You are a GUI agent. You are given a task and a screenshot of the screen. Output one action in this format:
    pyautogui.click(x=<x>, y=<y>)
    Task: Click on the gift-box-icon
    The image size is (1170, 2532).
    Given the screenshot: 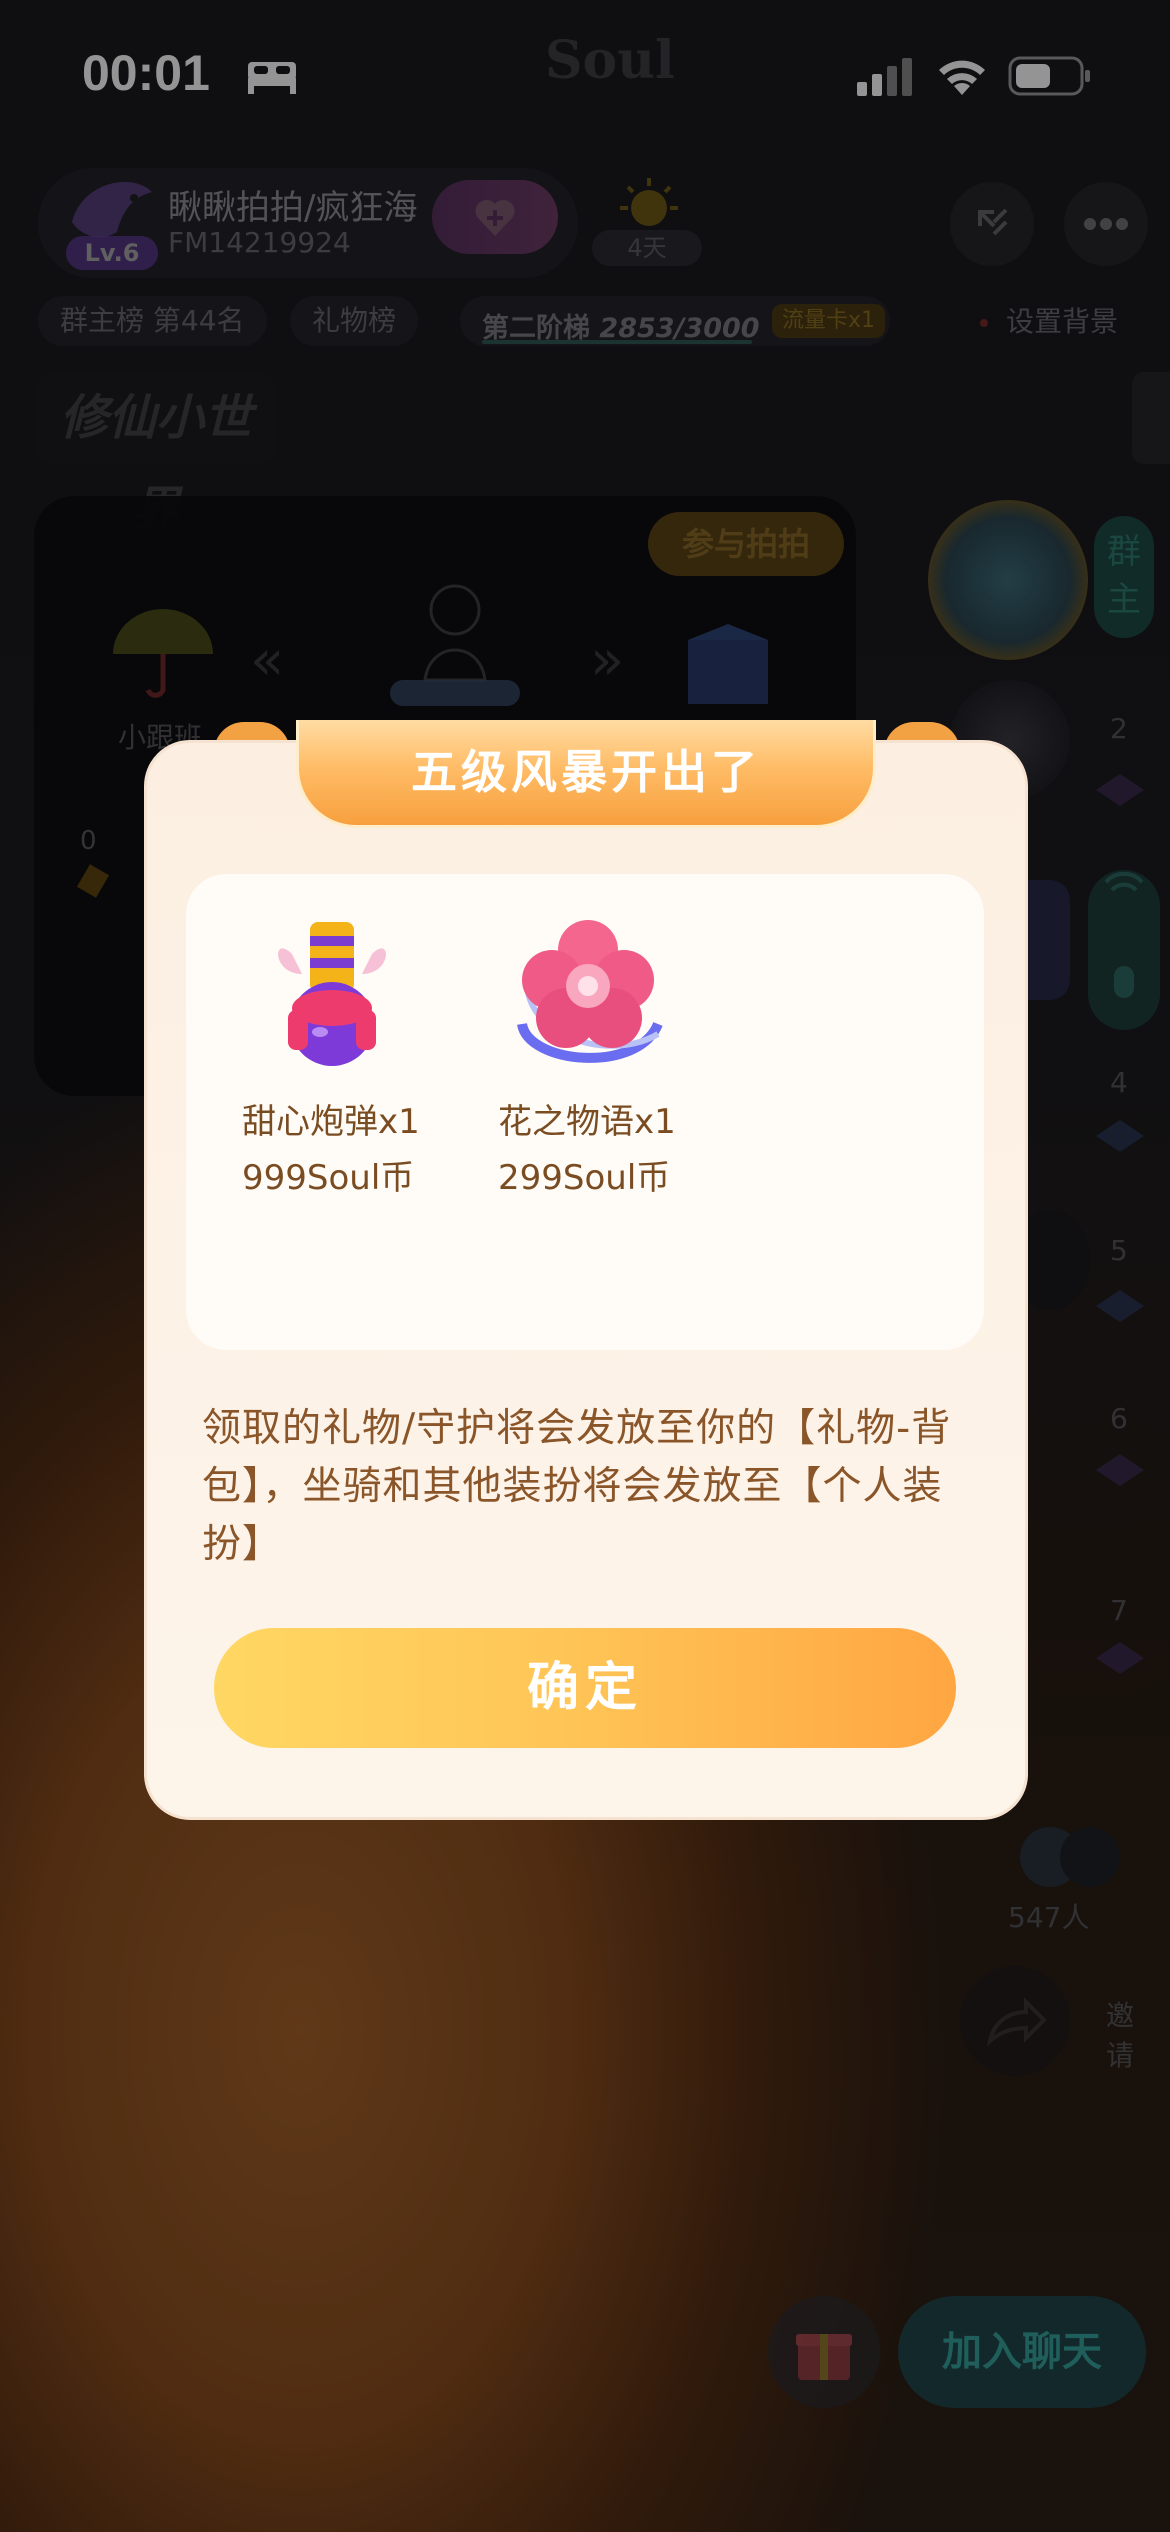 What is the action you would take?
    pyautogui.click(x=824, y=2357)
    